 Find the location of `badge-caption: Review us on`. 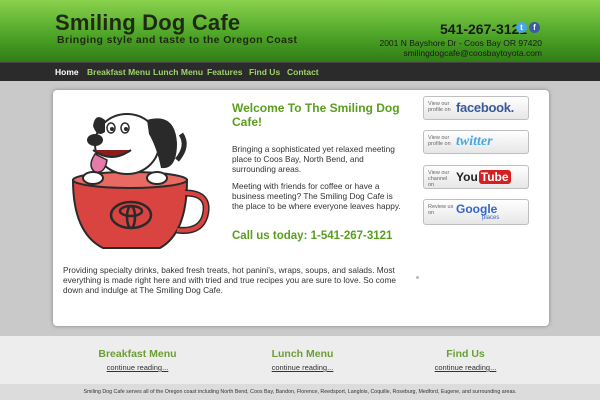

badge-caption: Review us on is located at coordinates (441, 210).